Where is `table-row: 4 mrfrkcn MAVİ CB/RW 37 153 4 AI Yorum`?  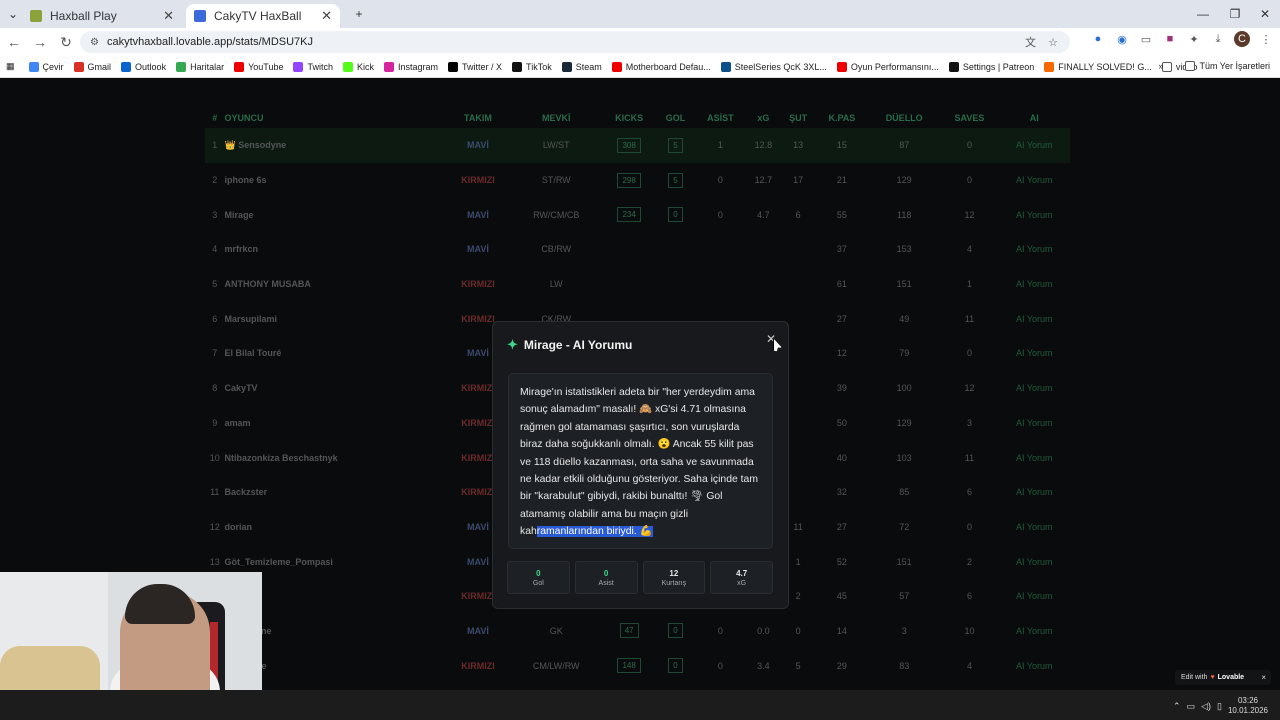 table-row: 4 mrfrkcn MAVİ CB/RW 37 153 4 AI Yorum is located at coordinates (637, 249).